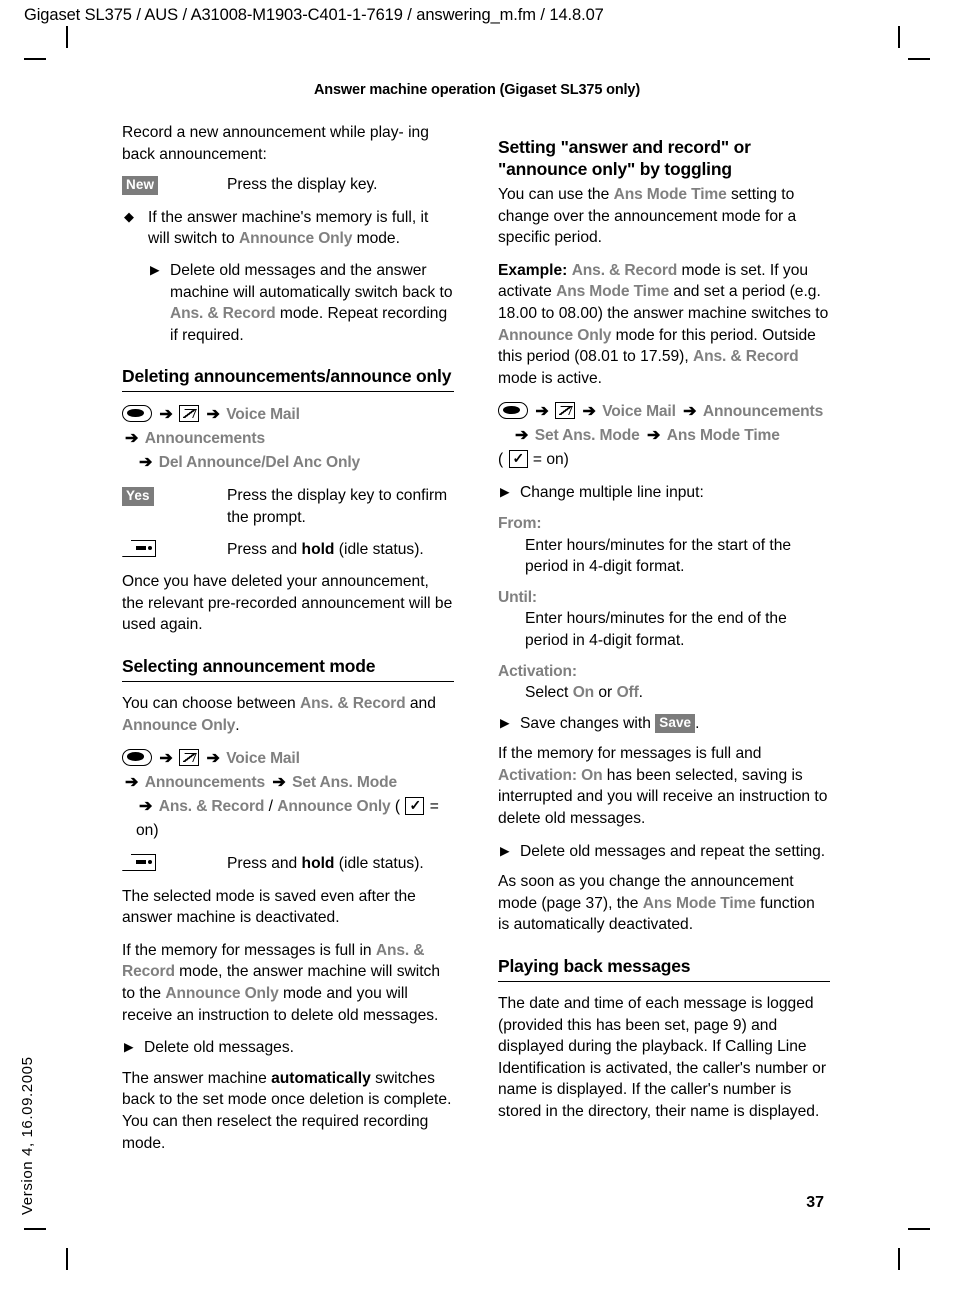 The image size is (954, 1307). Describe the element at coordinates (549, 693) in the screenshot. I see `activation-before: Select` at that location.